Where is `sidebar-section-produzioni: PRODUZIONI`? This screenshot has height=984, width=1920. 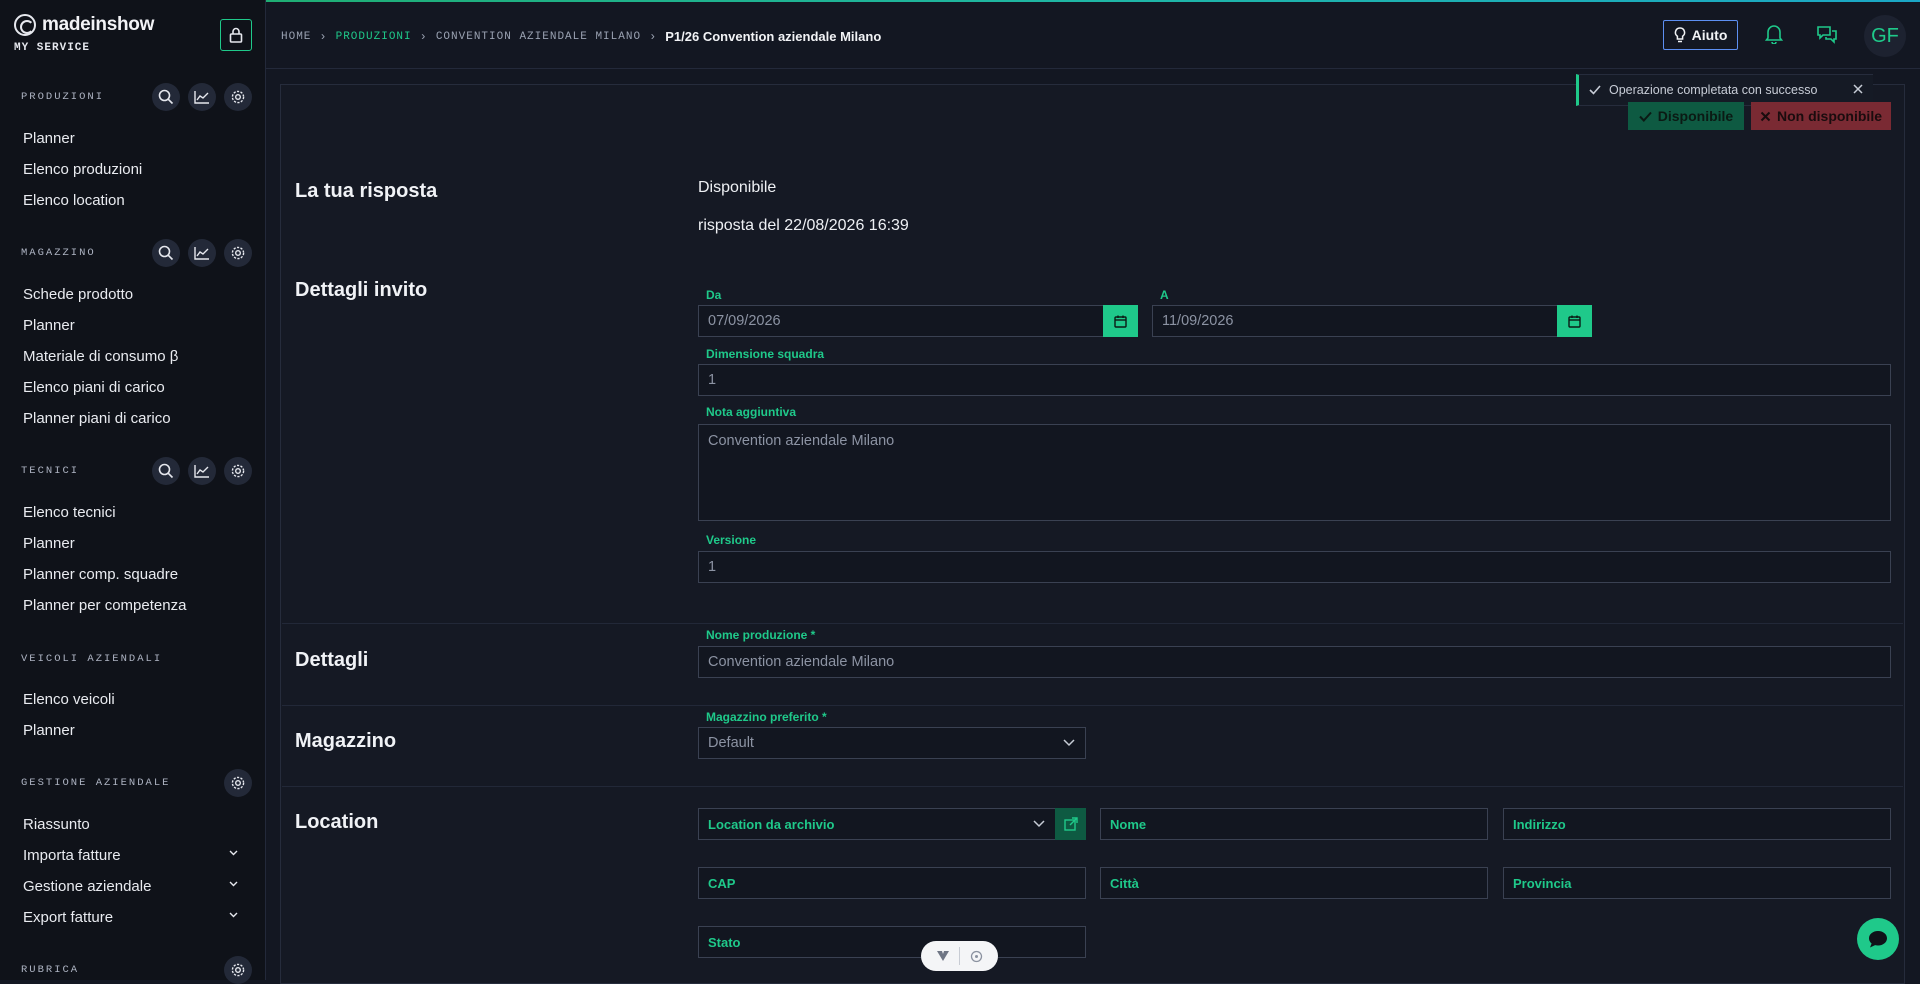
sidebar-section-produzioni: PRODUZIONI is located at coordinates (133, 97).